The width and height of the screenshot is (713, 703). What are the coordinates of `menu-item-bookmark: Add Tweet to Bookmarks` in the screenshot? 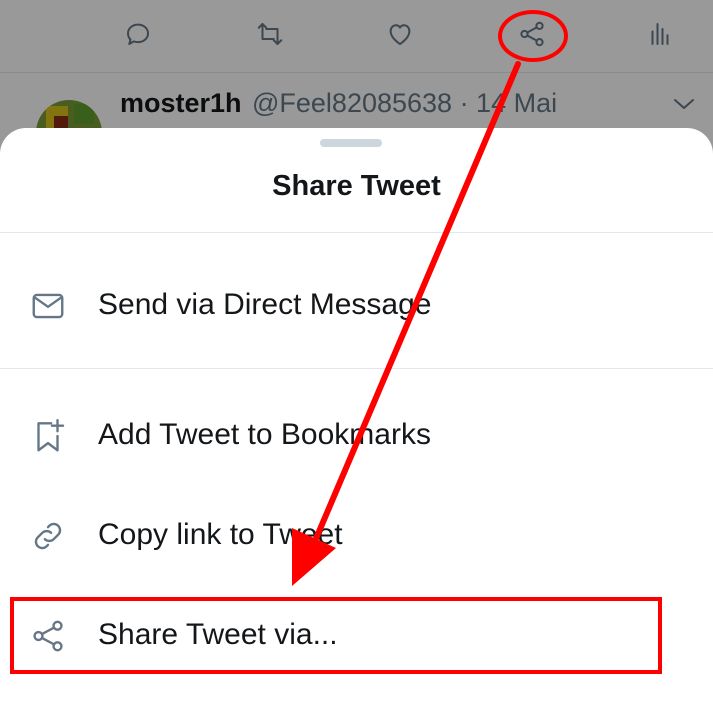 It's located at (356, 436).